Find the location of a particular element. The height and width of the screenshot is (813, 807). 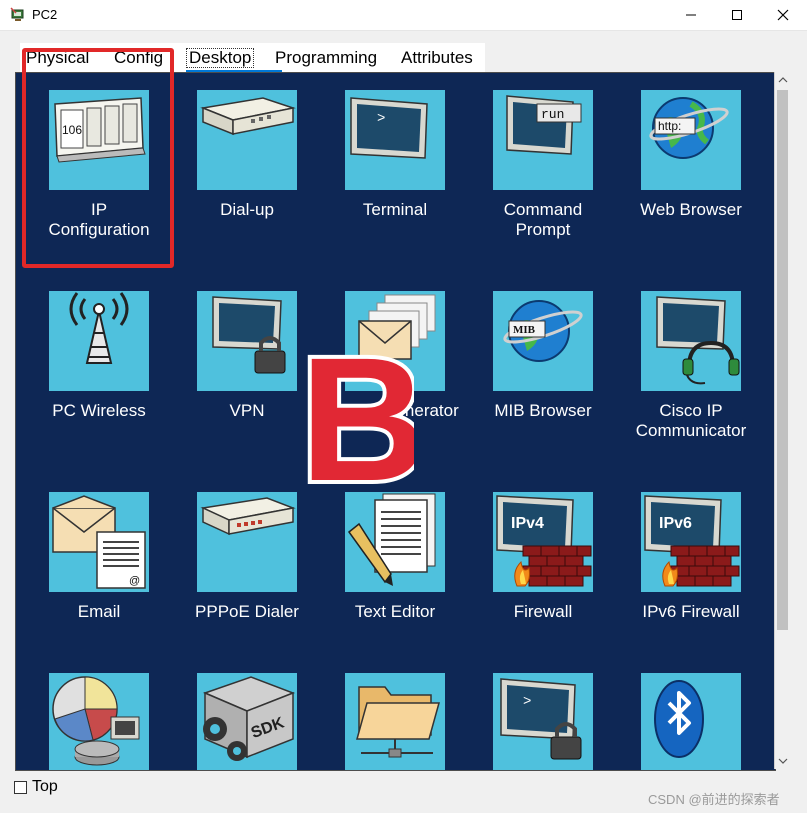

vpn-lock-icon is located at coordinates (249, 335).